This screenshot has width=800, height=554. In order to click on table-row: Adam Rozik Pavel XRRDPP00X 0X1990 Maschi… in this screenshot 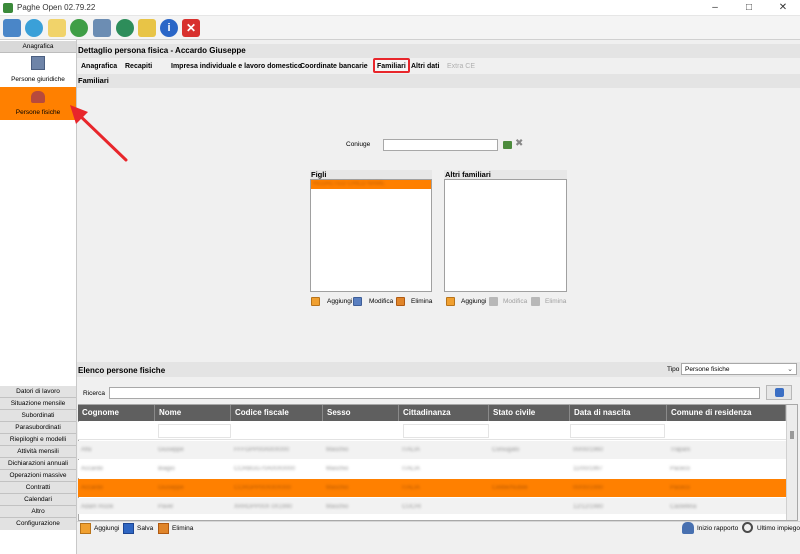, I will do `click(432, 506)`.